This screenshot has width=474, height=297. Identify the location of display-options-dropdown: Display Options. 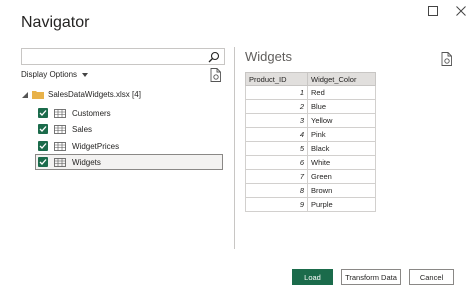
(55, 74).